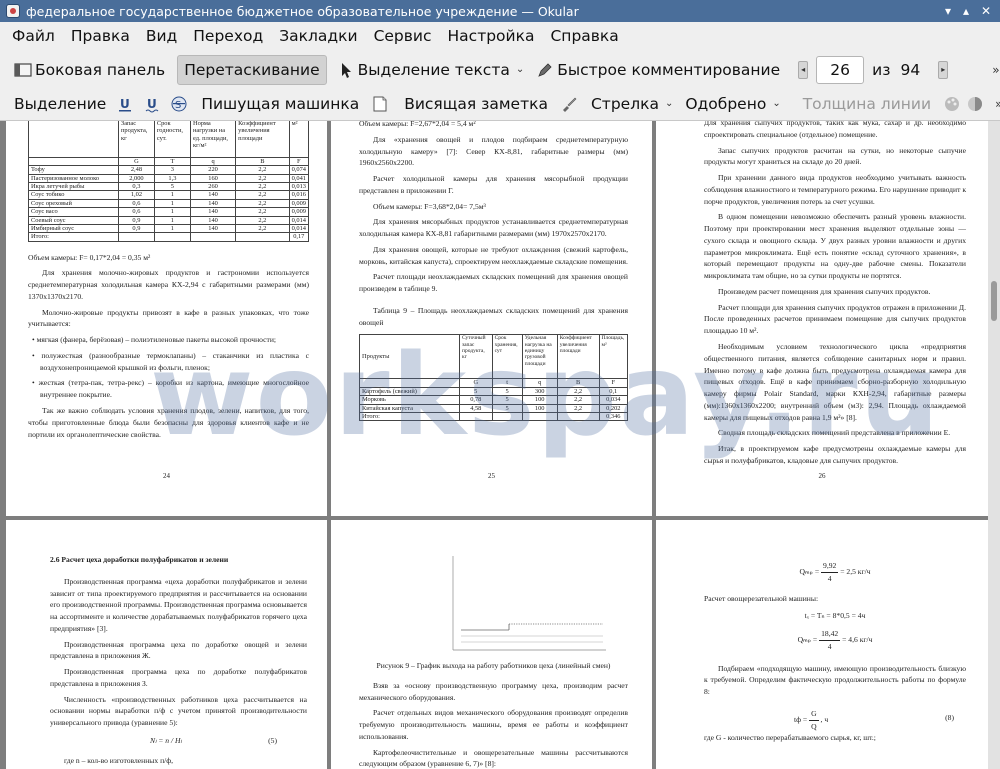 The width and height of the screenshot is (1000, 769). Describe the element at coordinates (280, 104) in the screenshot. I see `typewriter-tool-button: Пишущая машинка` at that location.